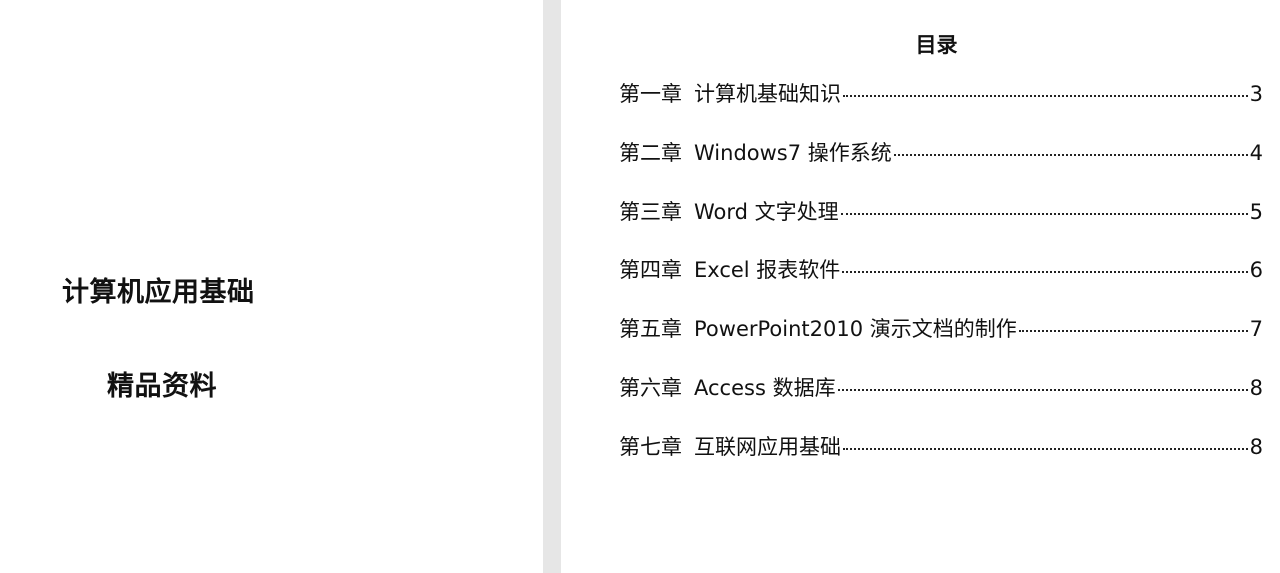  Describe the element at coordinates (767, 270) in the screenshot. I see `toc-chapter-title: Excel 报表软件` at that location.